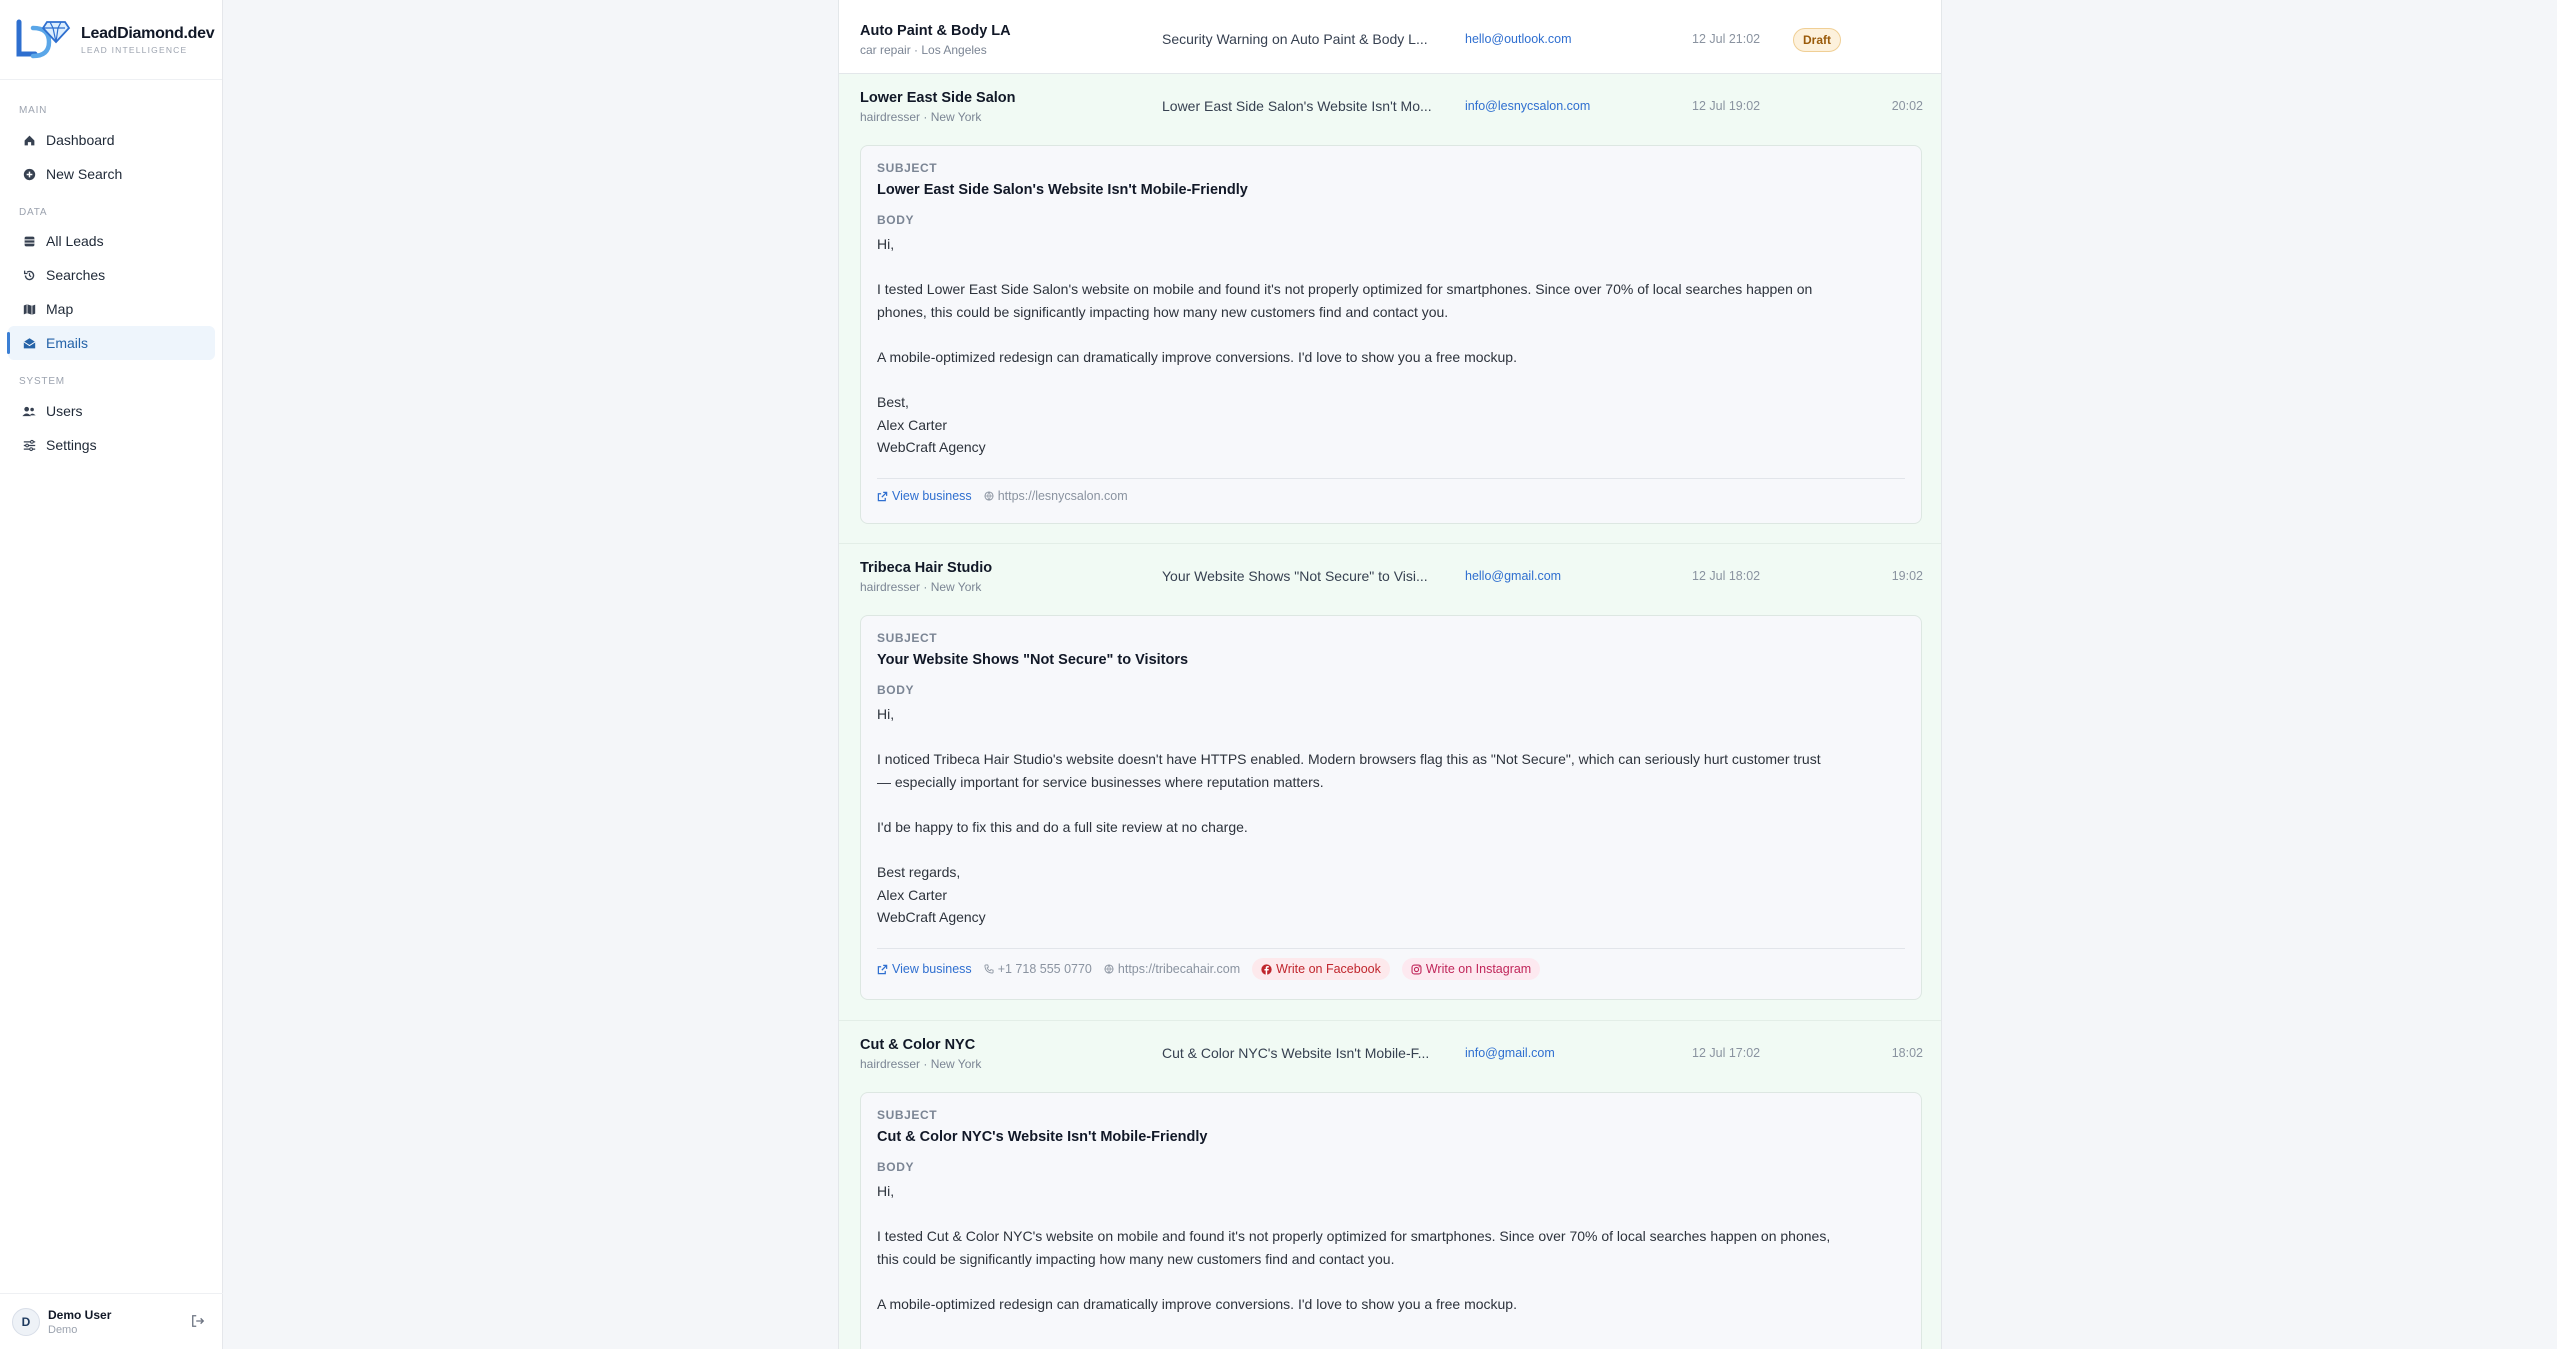 The image size is (2557, 1349). I want to click on map-icon, so click(29, 309).